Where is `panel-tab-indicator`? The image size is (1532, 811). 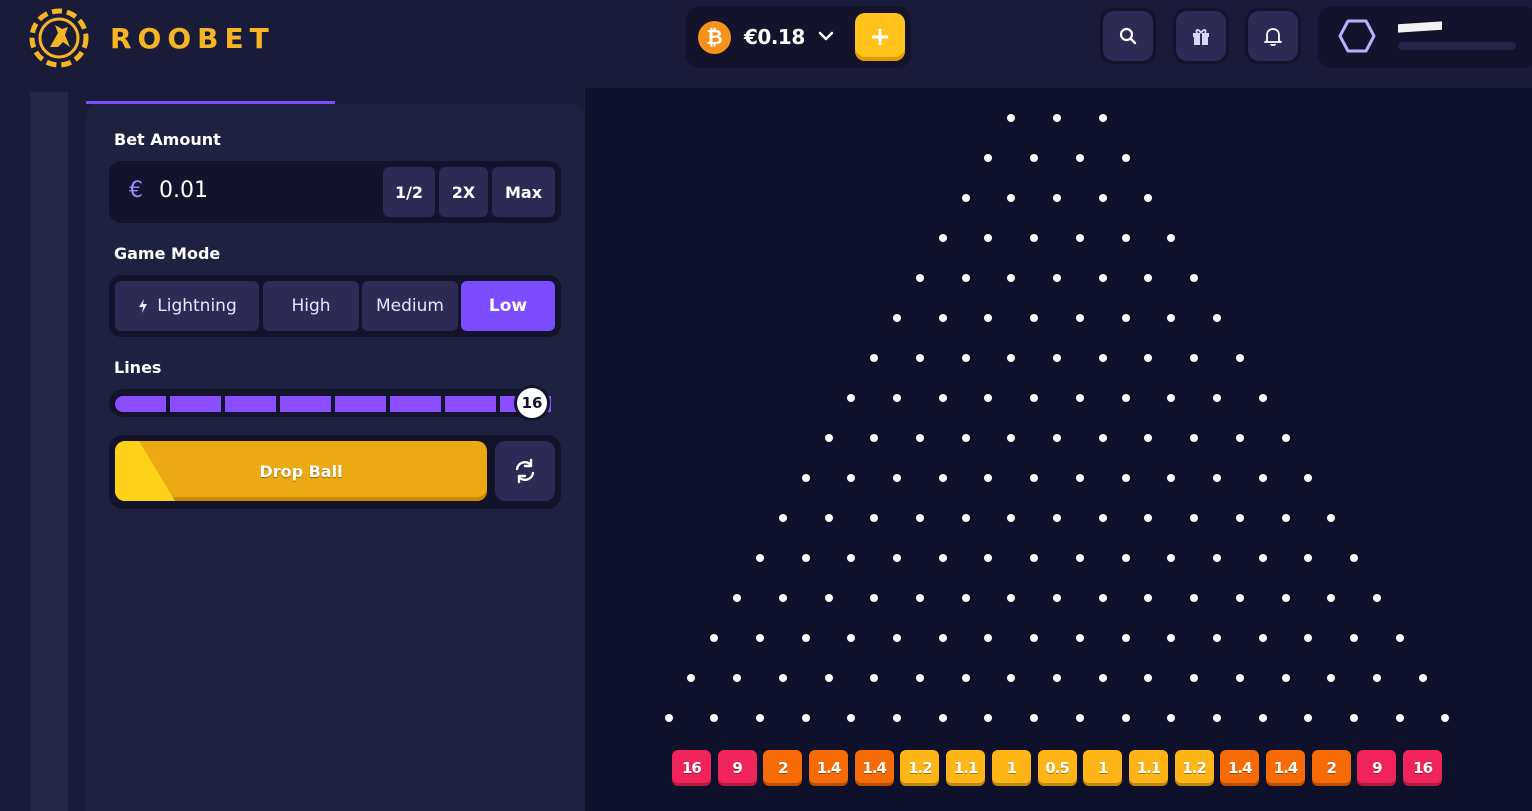 panel-tab-indicator is located at coordinates (210, 102).